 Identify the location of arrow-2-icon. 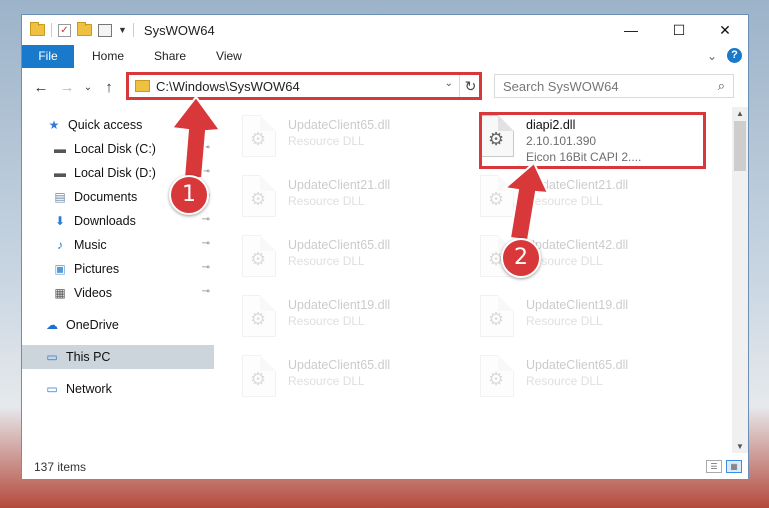
(526, 201).